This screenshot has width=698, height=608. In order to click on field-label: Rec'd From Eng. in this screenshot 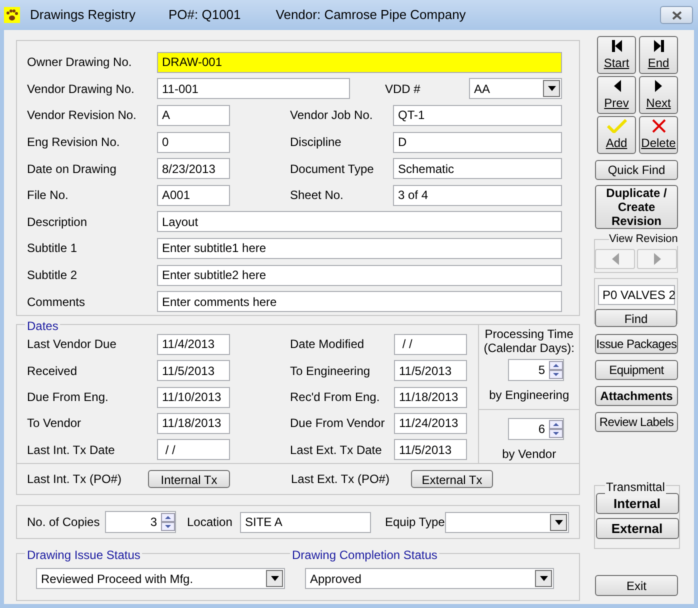, I will do `click(335, 397)`.